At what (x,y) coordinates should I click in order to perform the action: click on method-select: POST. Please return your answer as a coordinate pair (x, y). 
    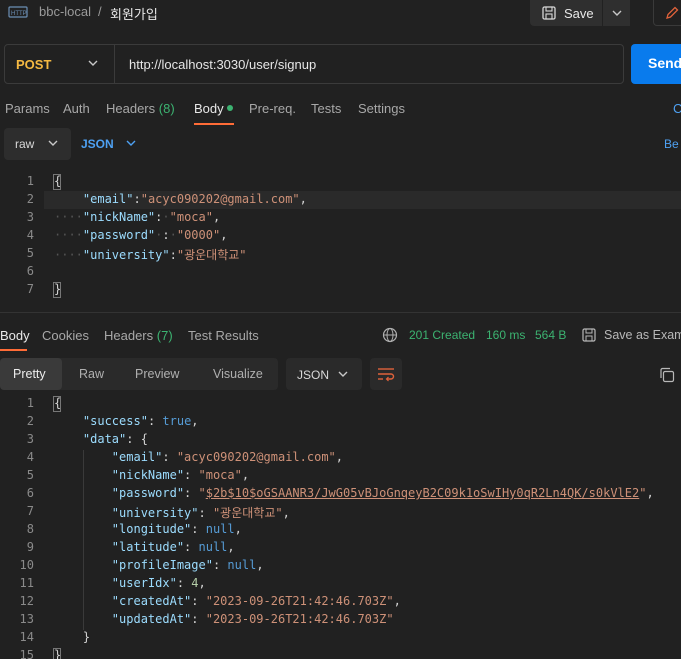
    Looking at the image, I should click on (33, 64).